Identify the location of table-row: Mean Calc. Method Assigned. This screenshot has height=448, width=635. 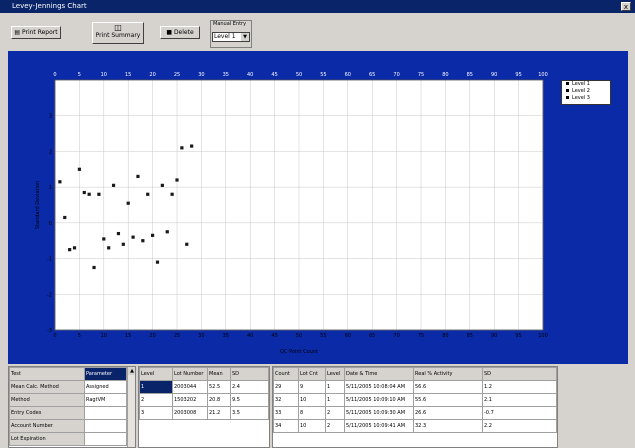
(68, 387).